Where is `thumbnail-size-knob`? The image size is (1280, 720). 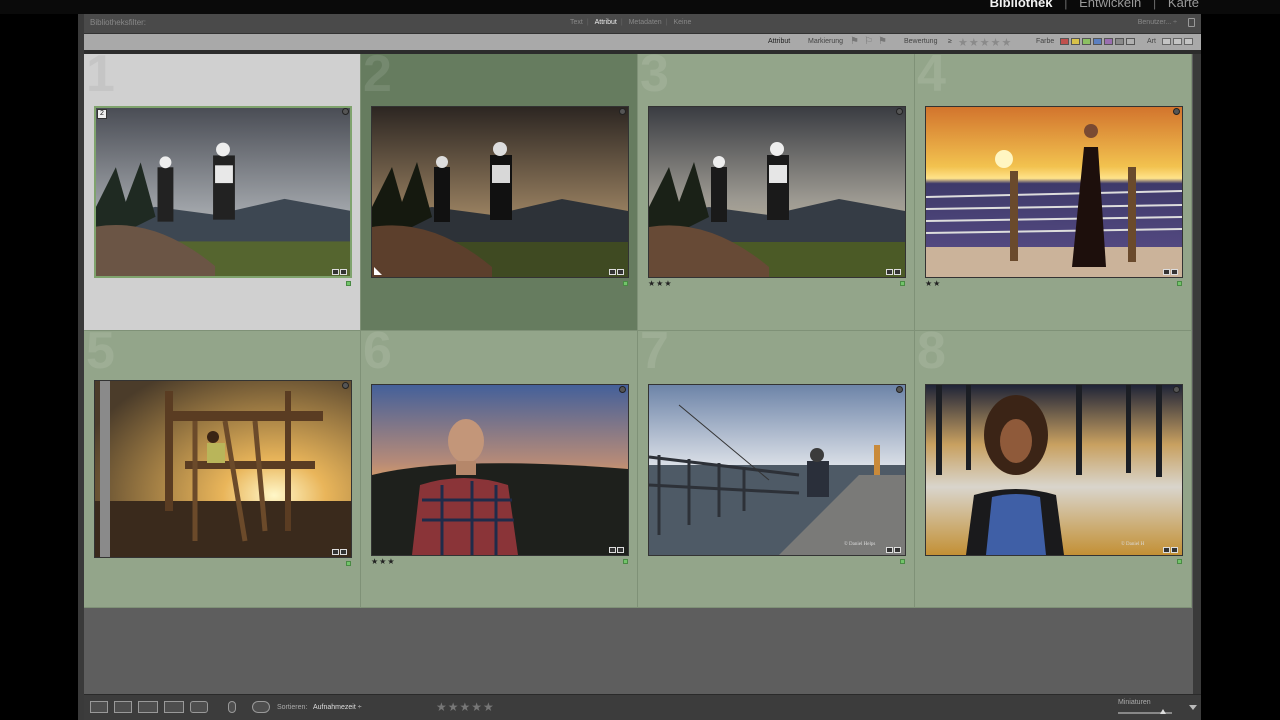 thumbnail-size-knob is located at coordinates (1163, 711).